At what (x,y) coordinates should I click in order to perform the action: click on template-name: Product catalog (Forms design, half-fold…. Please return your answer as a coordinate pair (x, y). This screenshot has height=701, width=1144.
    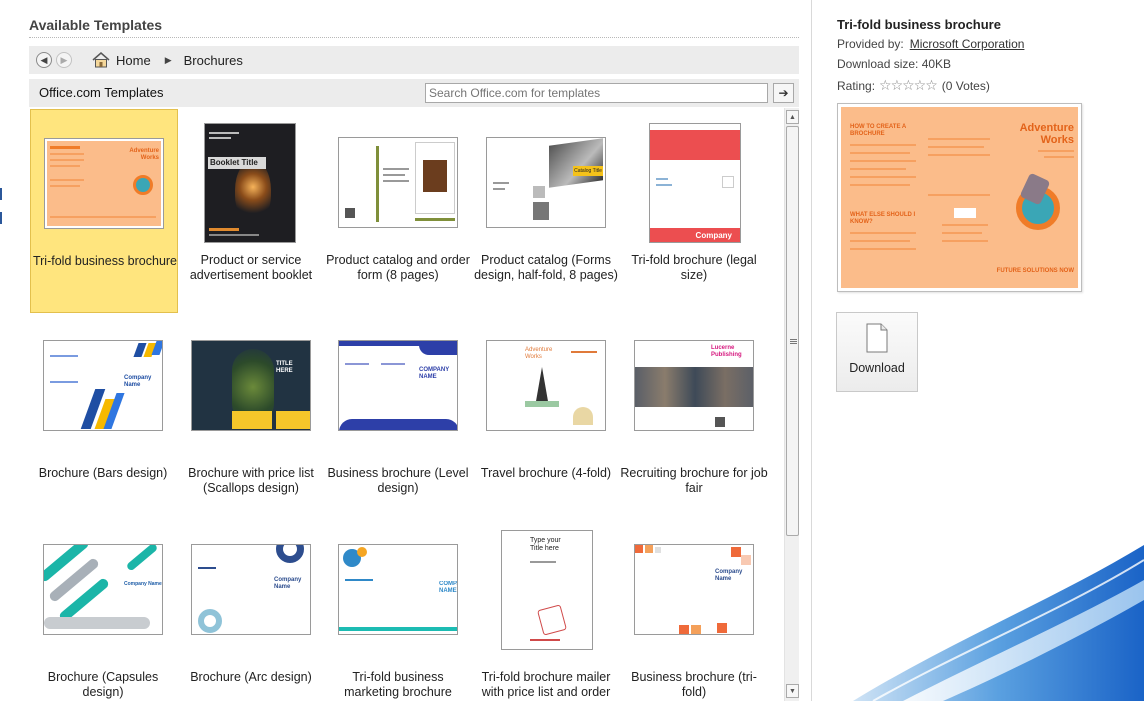
    Looking at the image, I should click on (546, 267).